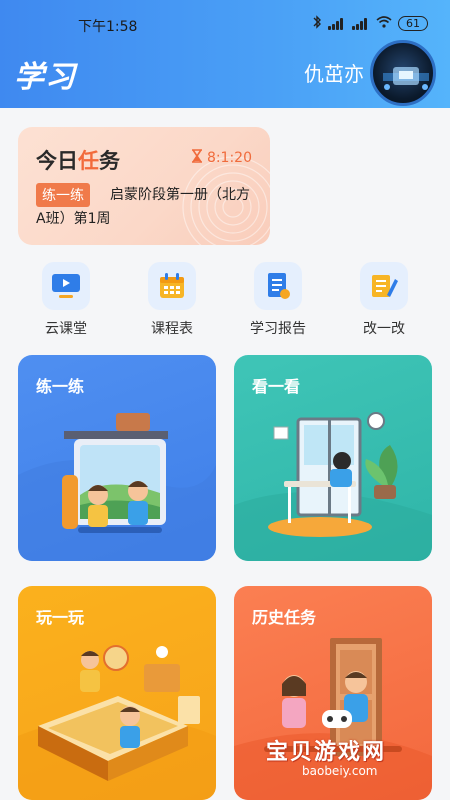 This screenshot has height=800, width=450. Describe the element at coordinates (88, 161) in the screenshot. I see `task-title-accent: 任` at that location.